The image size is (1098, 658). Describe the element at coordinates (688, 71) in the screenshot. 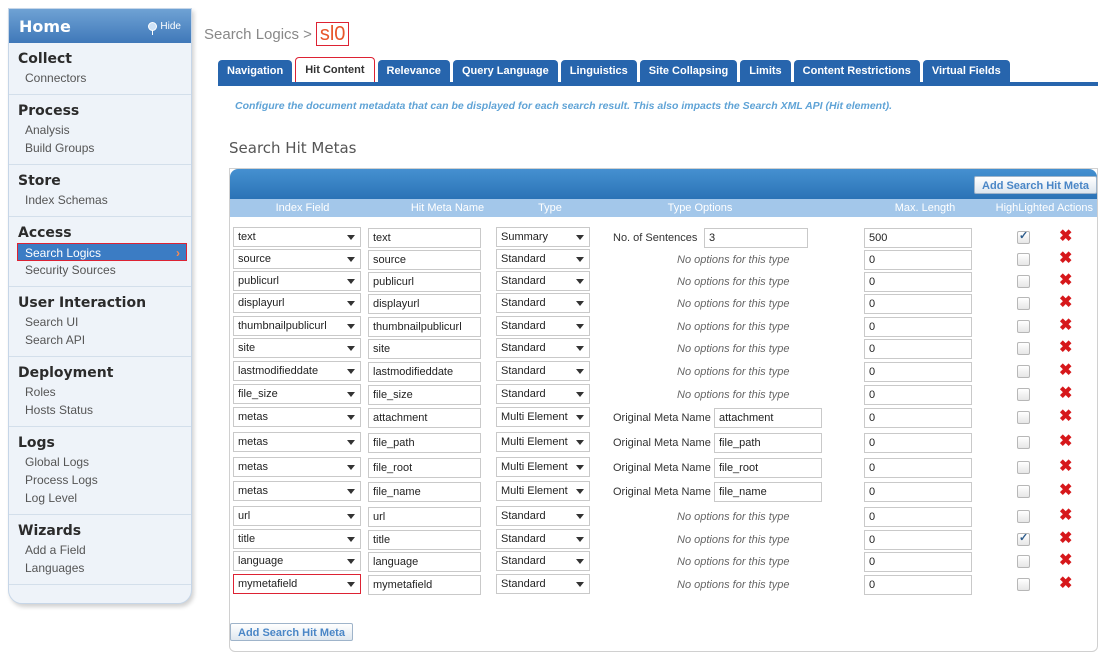

I see `tab-site-collapsing: Site Collapsing` at that location.